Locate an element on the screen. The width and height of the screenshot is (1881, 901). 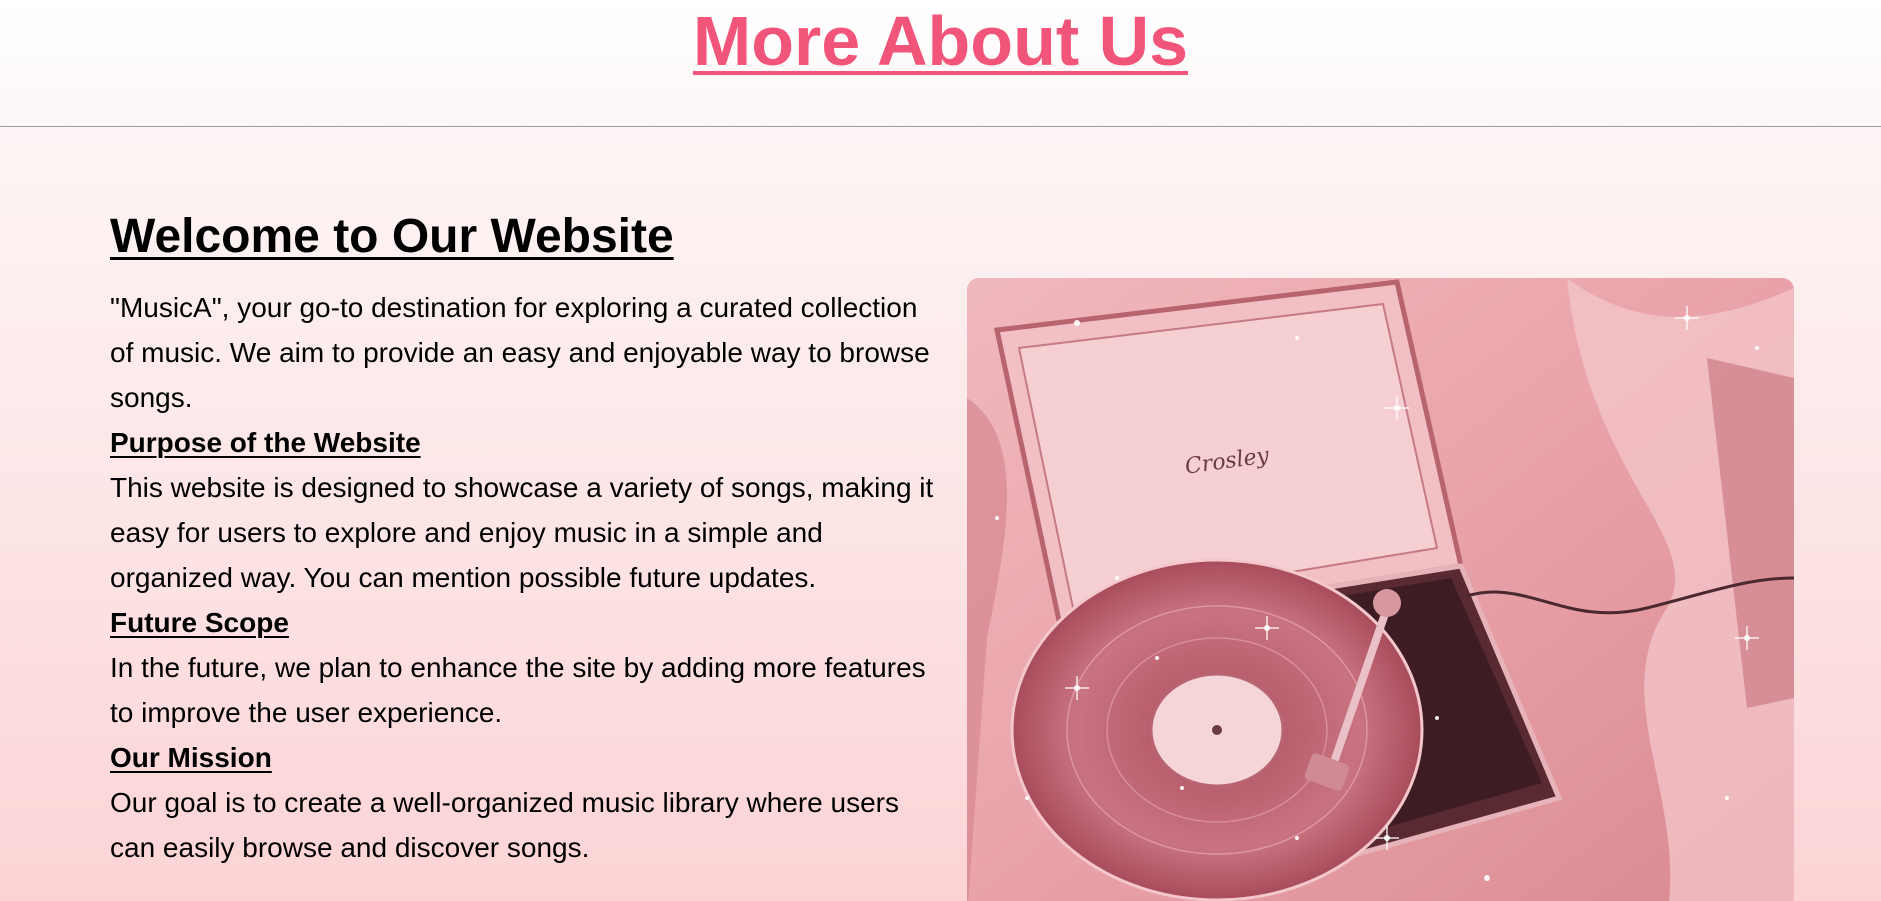
purpose-heading: Purpose of the Website is located at coordinates (265, 442).